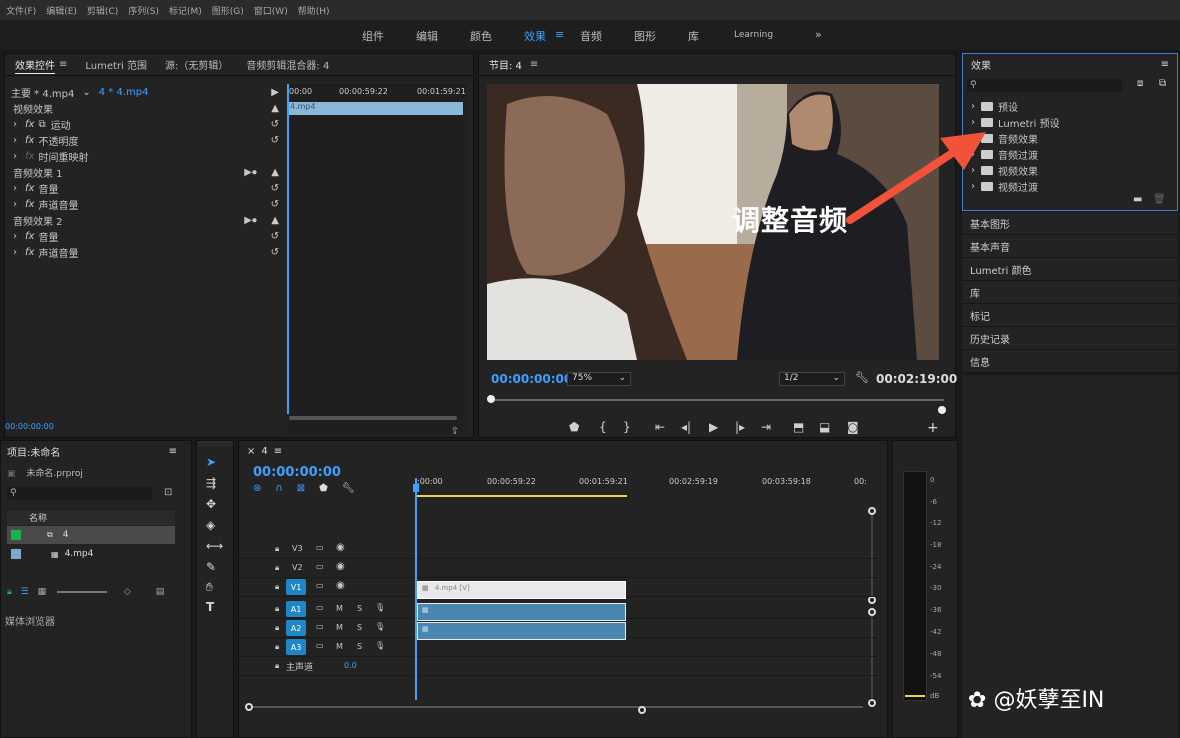 The width and height of the screenshot is (1180, 738). Describe the element at coordinates (853, 427) in the screenshot. I see `camera-icon: ◙` at that location.